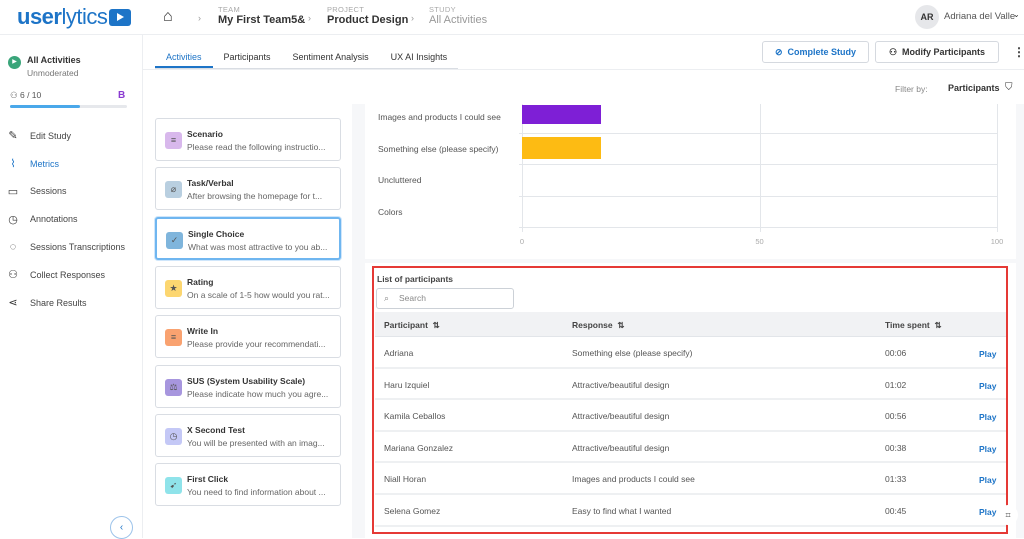 This screenshot has width=1024, height=539. Describe the element at coordinates (822, 52) in the screenshot. I see `complete-study-label: Complete Study` at that location.